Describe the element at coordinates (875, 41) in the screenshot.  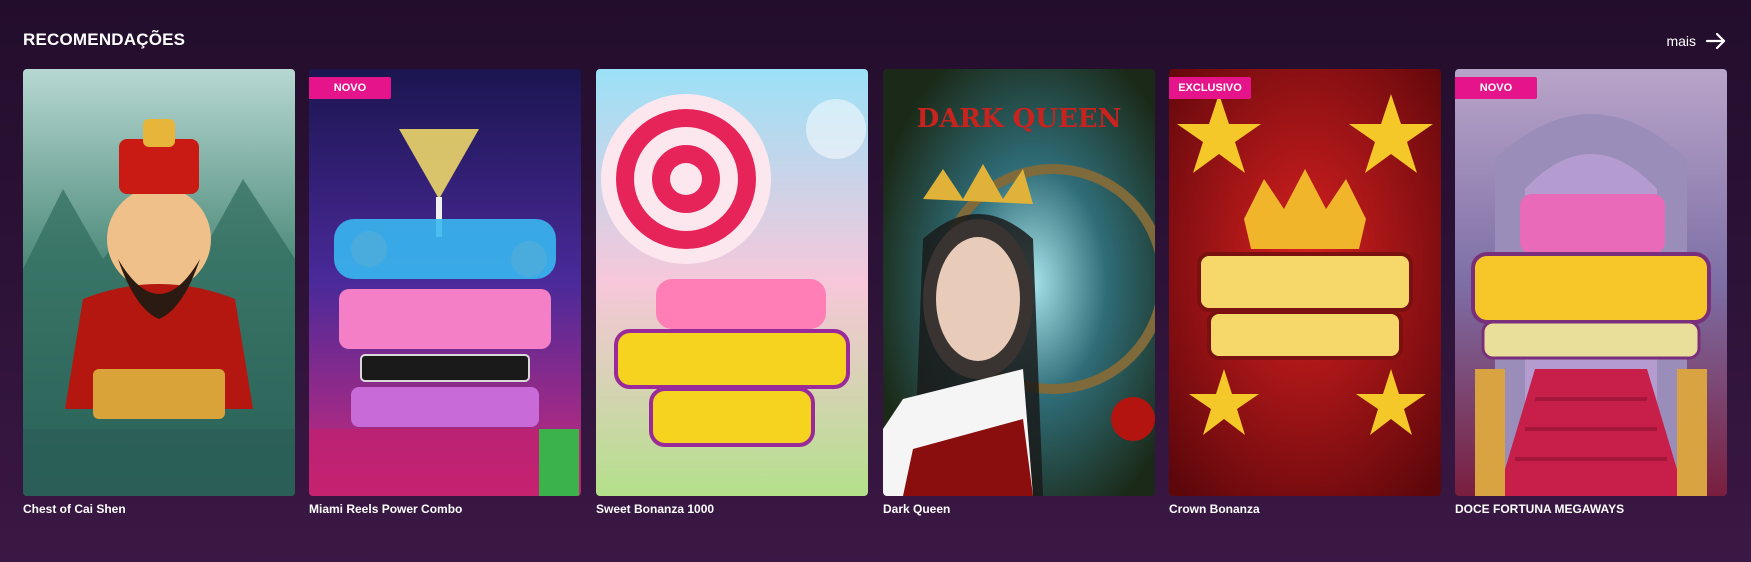
I see `section-header: RECOMENDAÇÕES mais` at that location.